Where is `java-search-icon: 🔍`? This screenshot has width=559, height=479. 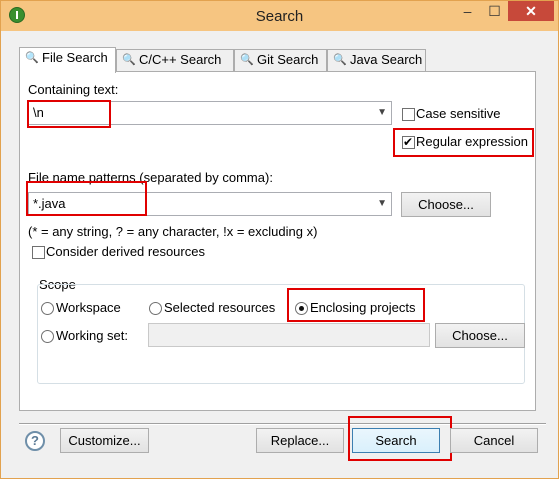 java-search-icon: 🔍 is located at coordinates (340, 60).